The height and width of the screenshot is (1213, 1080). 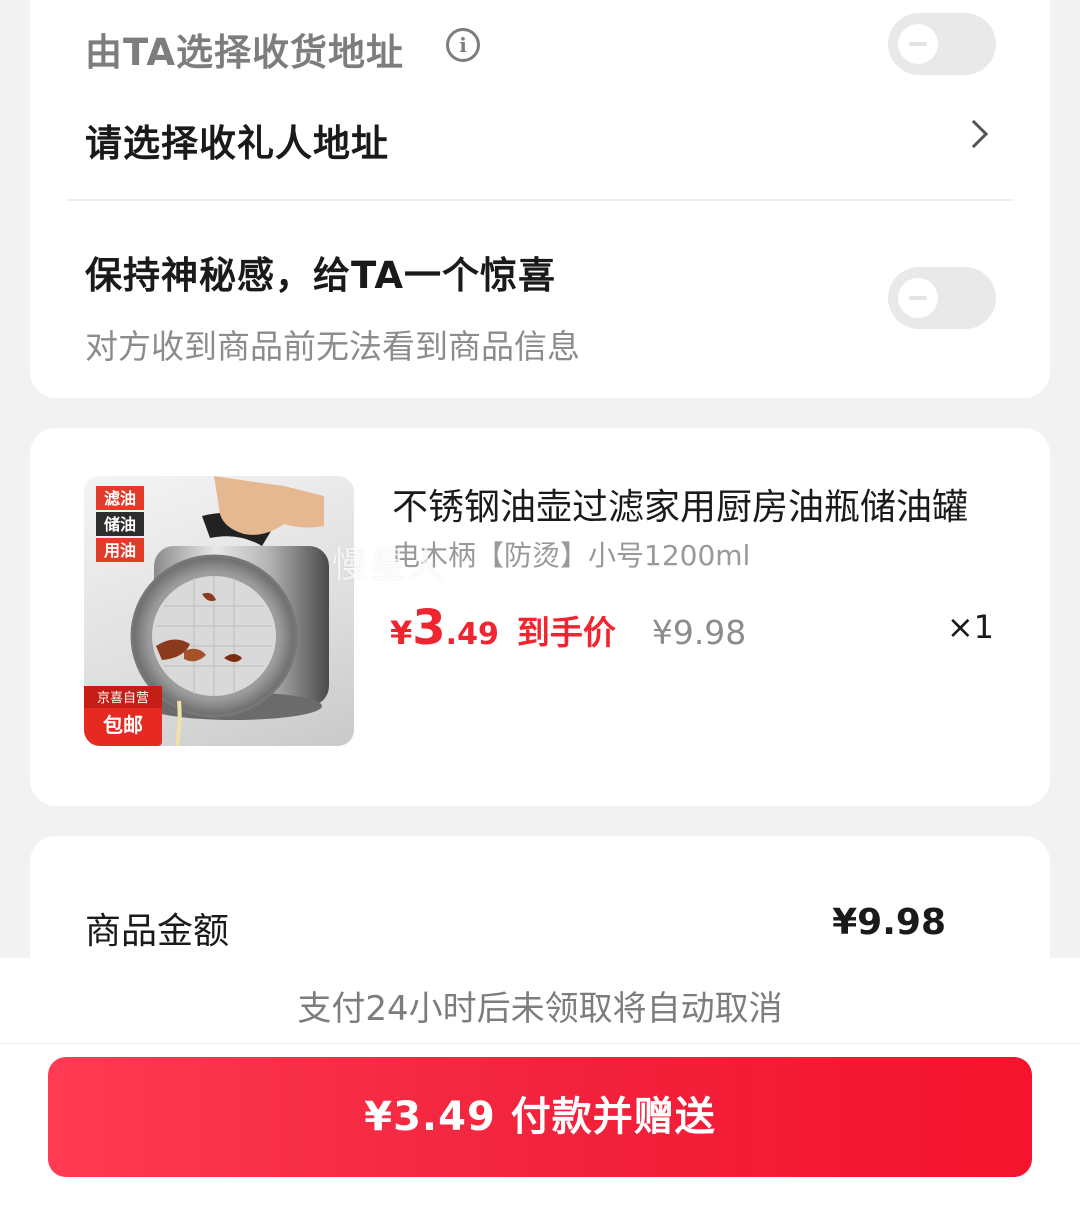 What do you see at coordinates (389, 565) in the screenshot?
I see `watermark: 慢星人` at bounding box center [389, 565].